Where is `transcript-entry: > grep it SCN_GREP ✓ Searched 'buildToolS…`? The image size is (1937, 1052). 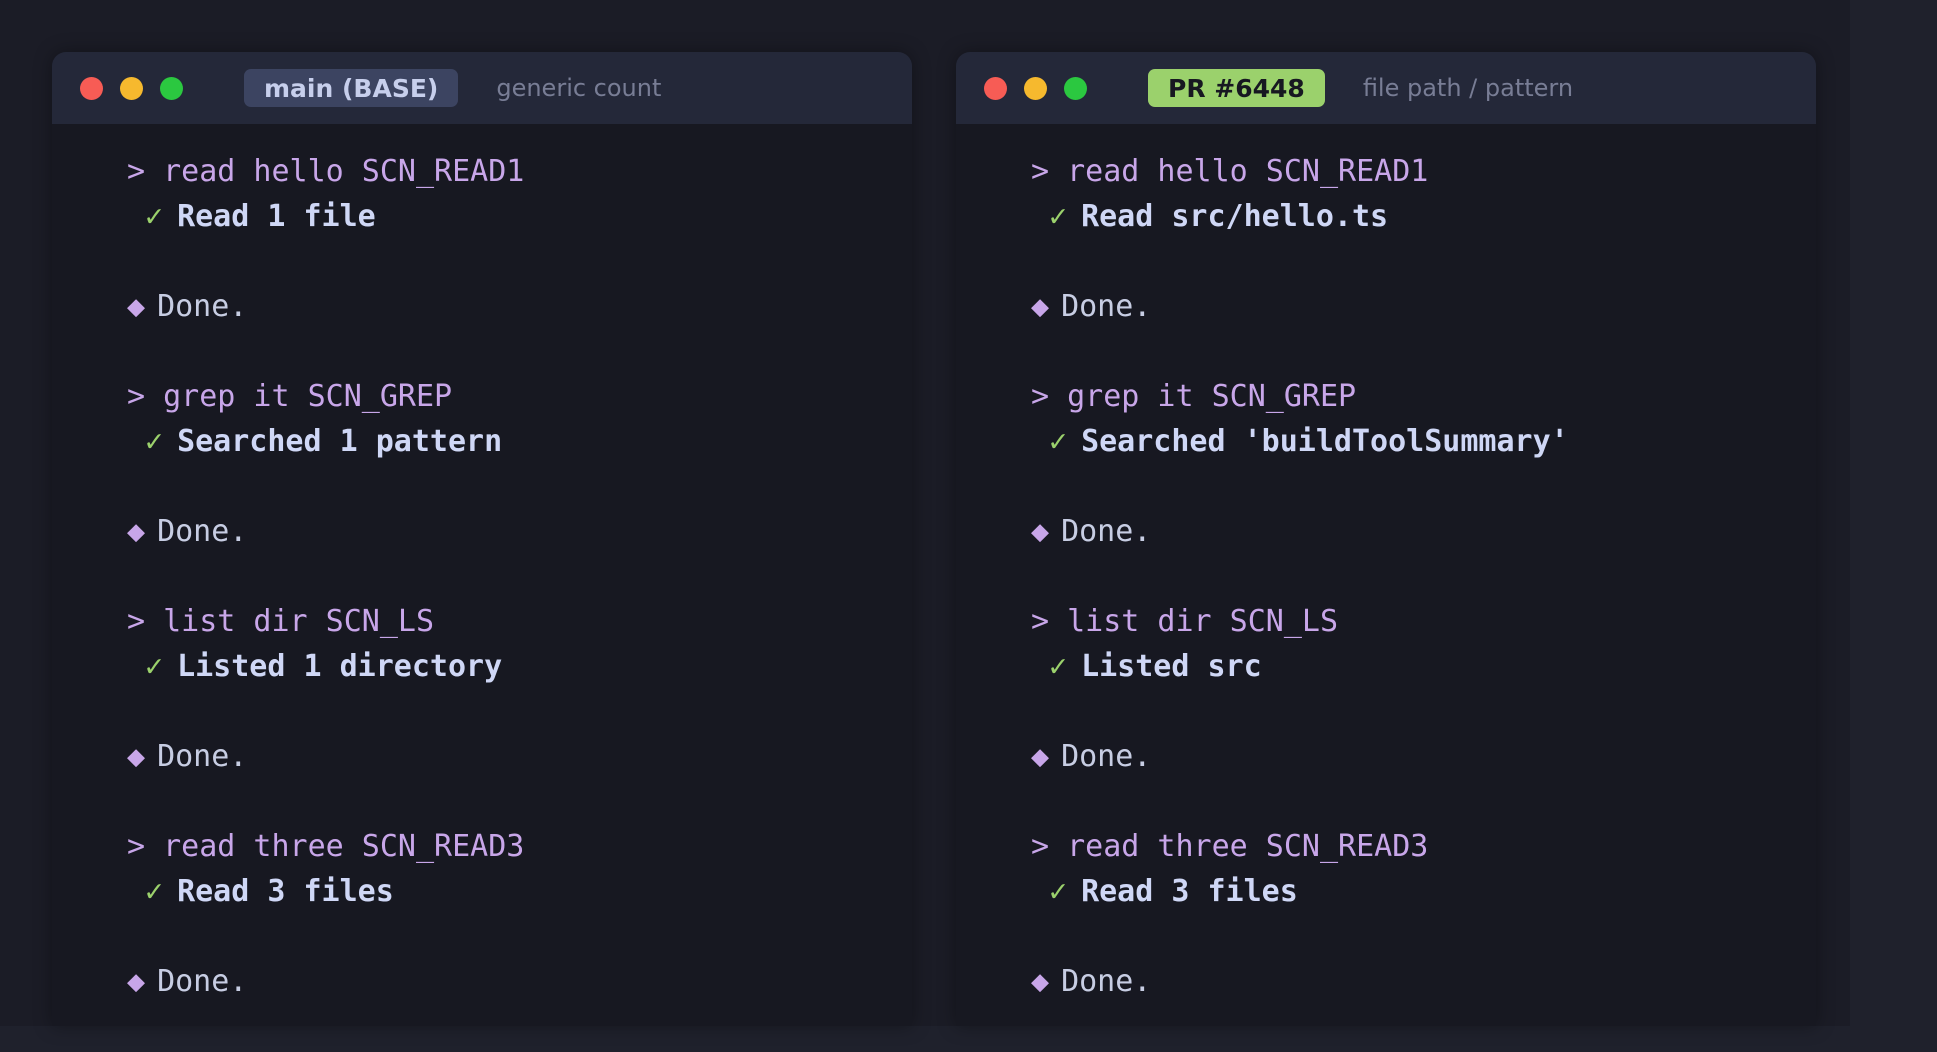 transcript-entry: > grep it SCN_GREP ✓ Searched 'buildToolS… is located at coordinates (1423, 491).